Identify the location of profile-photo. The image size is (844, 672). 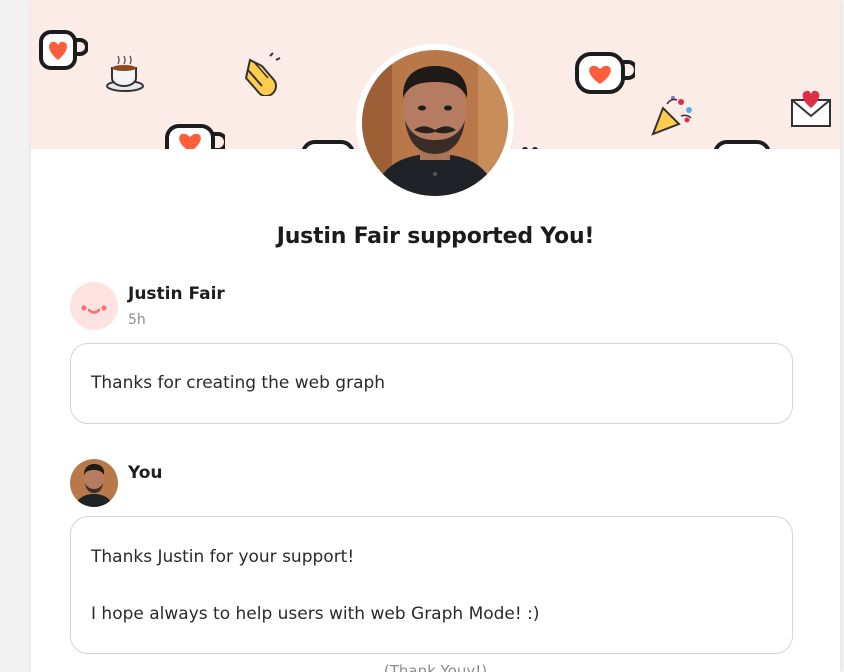
(435, 123).